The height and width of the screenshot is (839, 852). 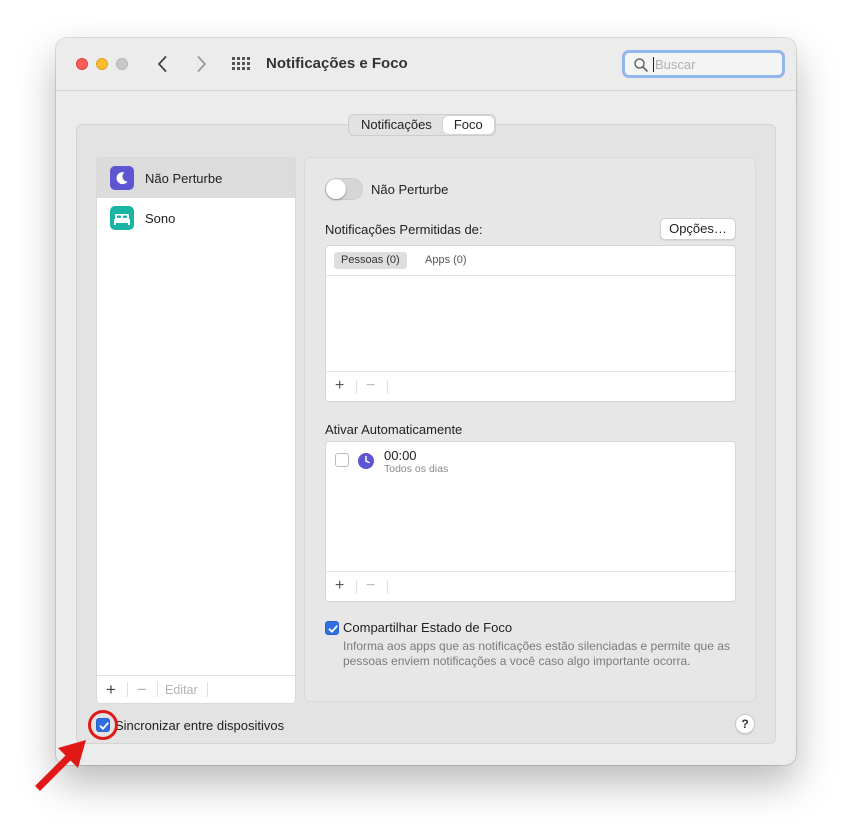 I want to click on tab-foco: Foco, so click(x=468, y=125).